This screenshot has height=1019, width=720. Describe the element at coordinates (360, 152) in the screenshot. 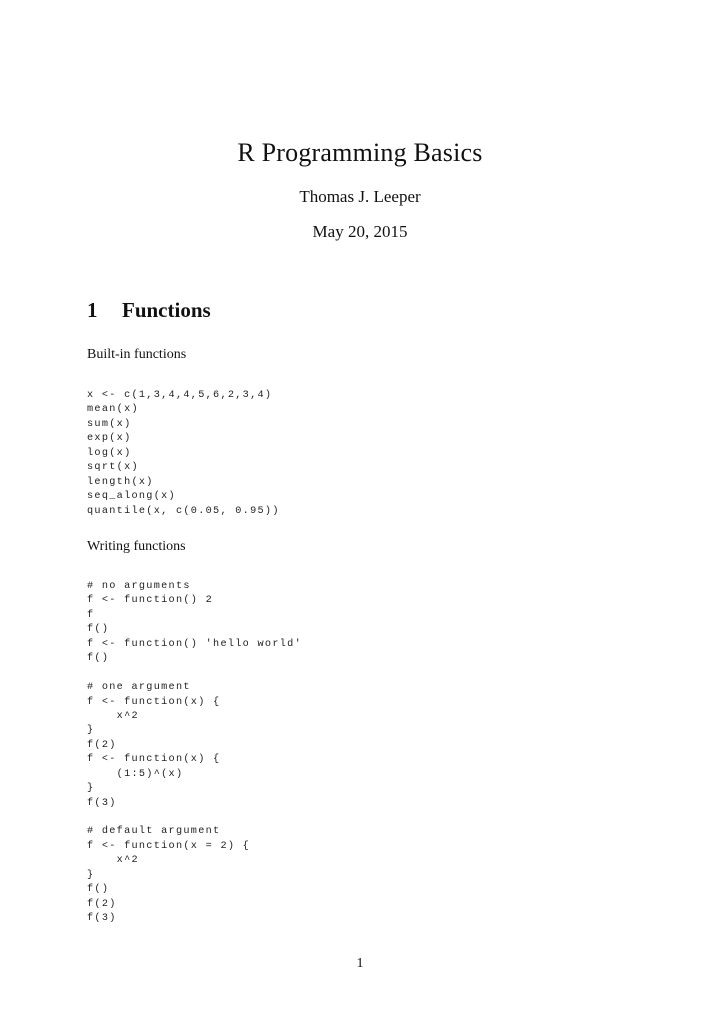

I see `document-title: R Programming Basics` at that location.